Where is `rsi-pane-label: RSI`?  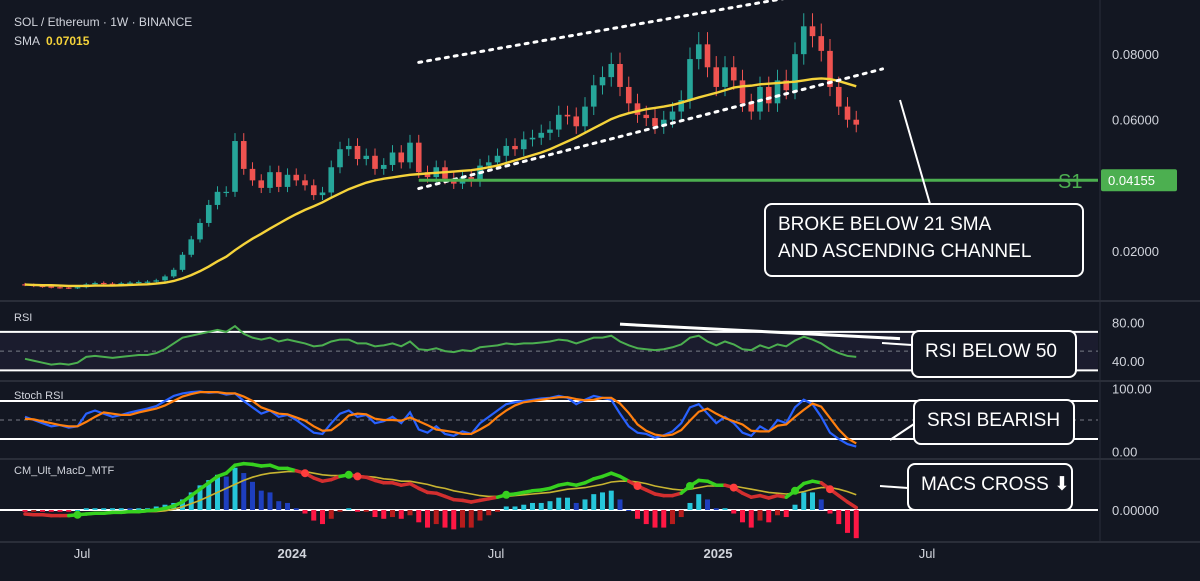
rsi-pane-label: RSI is located at coordinates (23, 318).